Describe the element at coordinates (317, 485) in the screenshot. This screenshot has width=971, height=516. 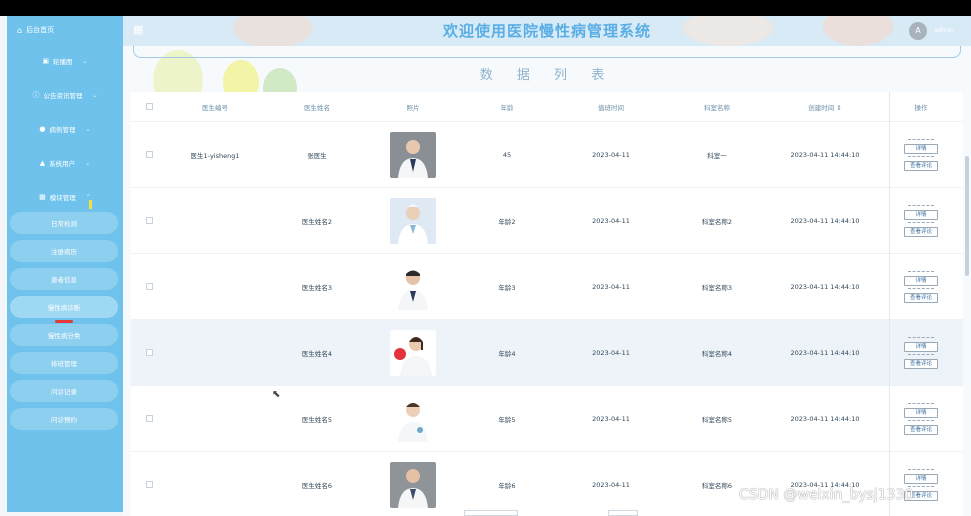
I see `cell-doctor-name: 医生姓名6` at that location.